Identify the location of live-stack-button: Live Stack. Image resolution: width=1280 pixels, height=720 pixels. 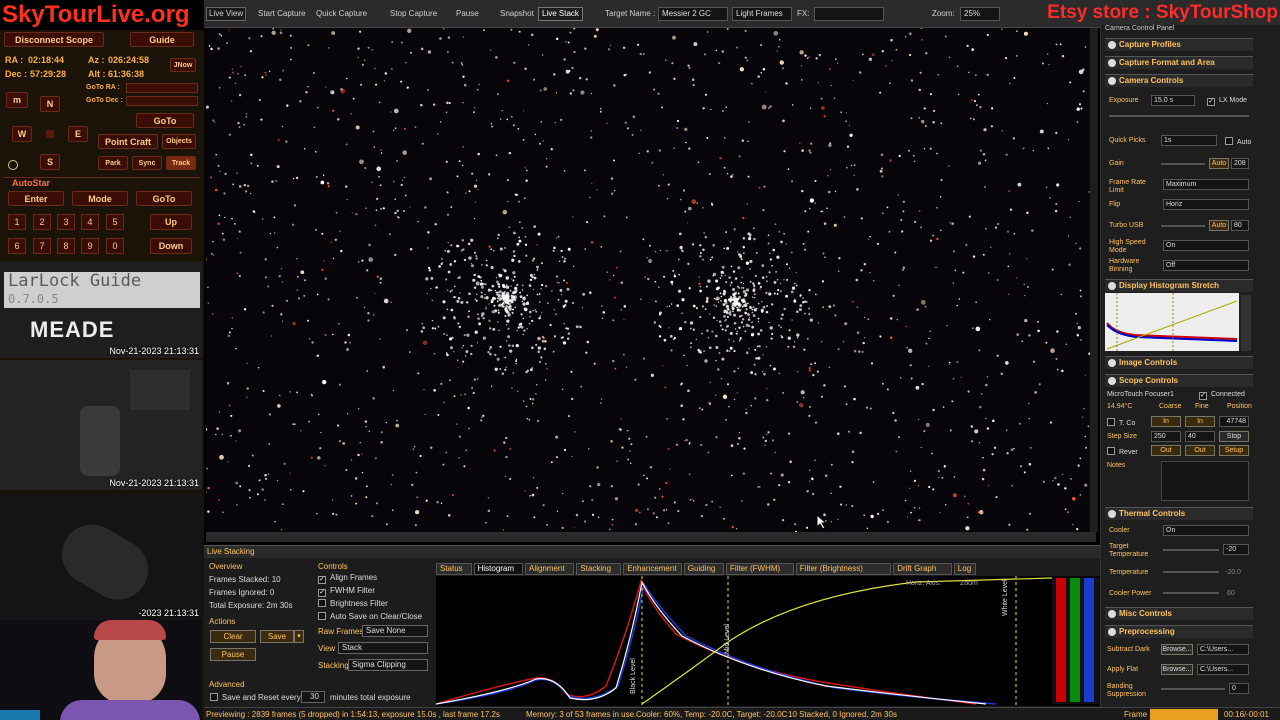
(560, 14).